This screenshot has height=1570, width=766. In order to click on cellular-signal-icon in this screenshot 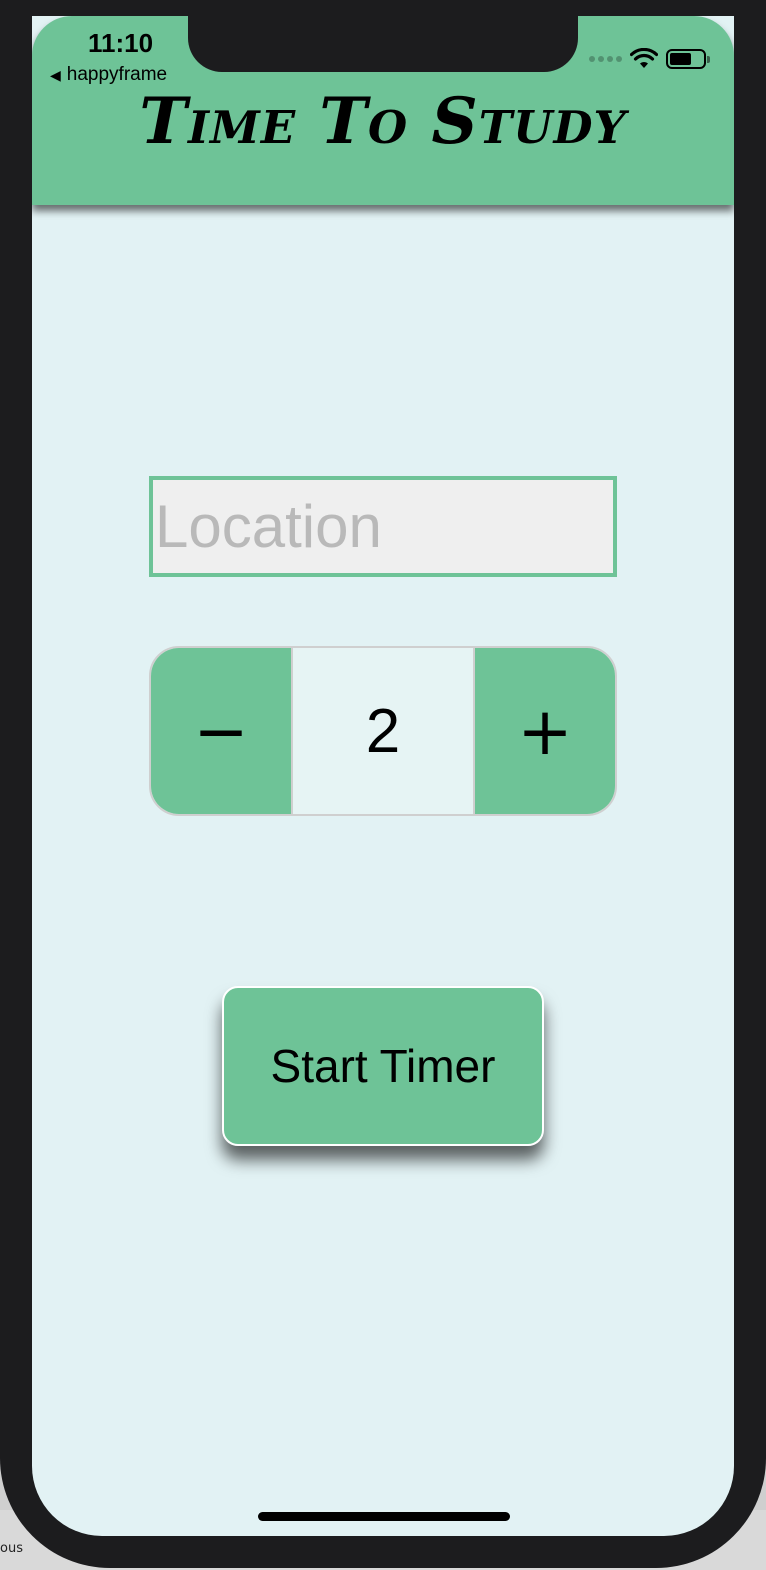, I will do `click(605, 59)`.